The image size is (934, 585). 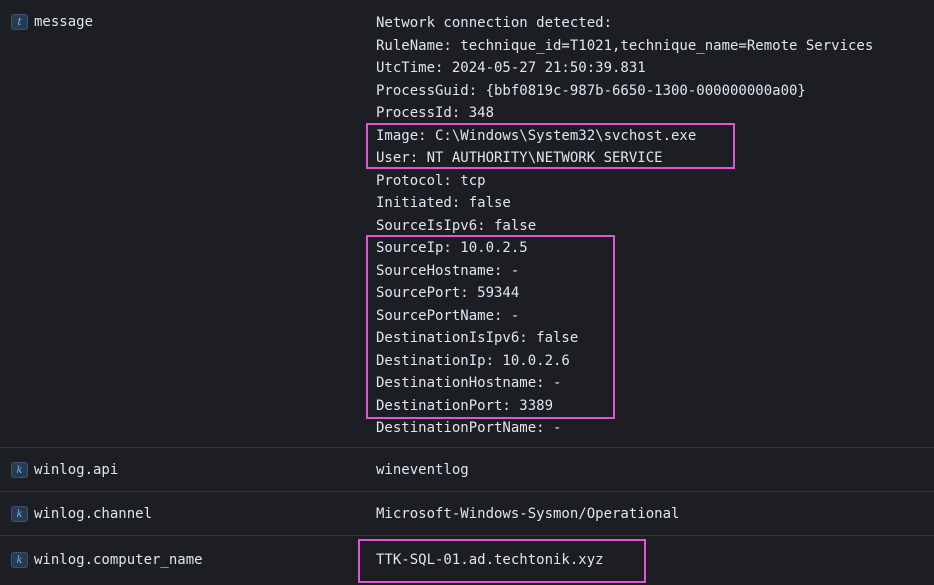 I want to click on field-name: winlog.channel, so click(x=93, y=514).